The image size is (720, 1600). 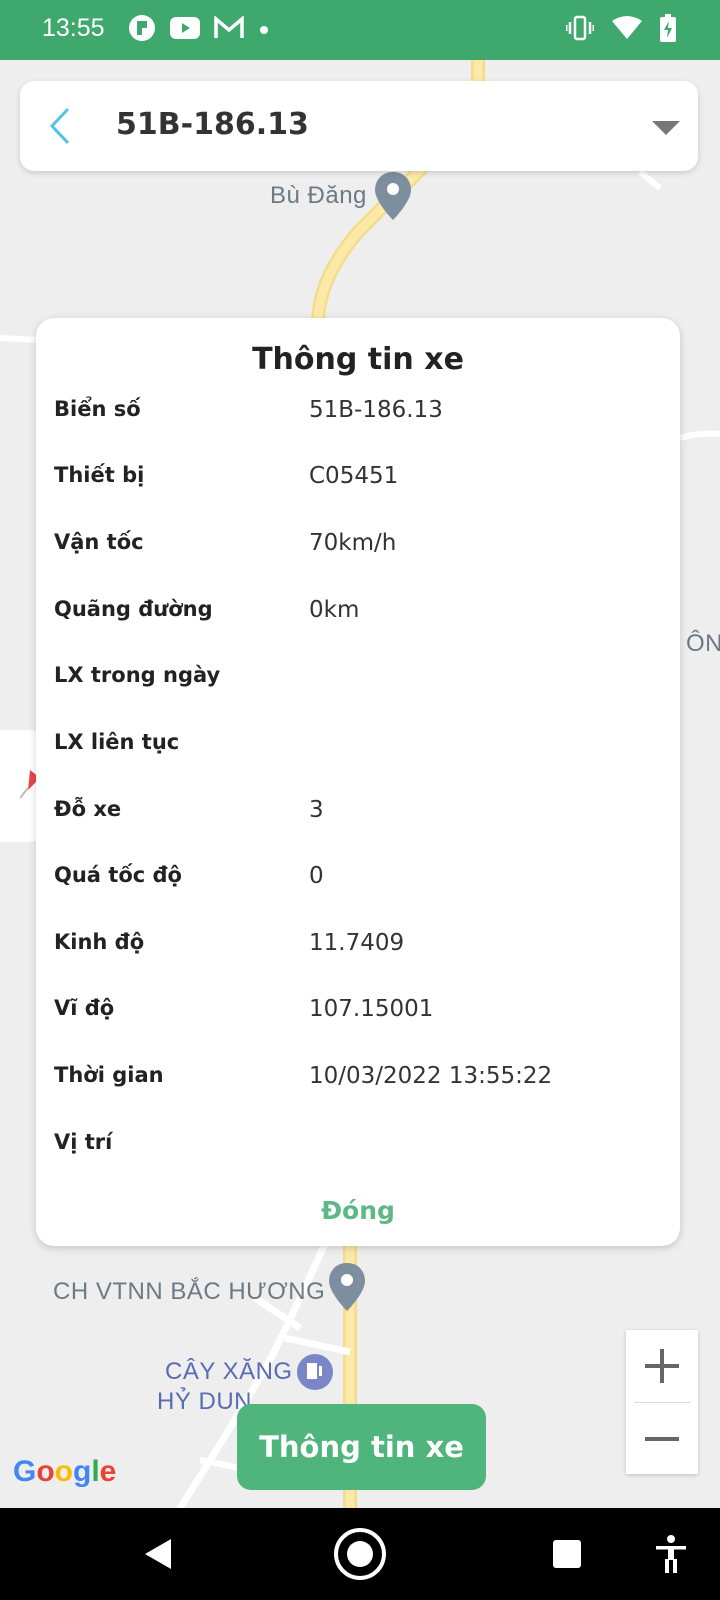 What do you see at coordinates (229, 29) in the screenshot?
I see `gmail-icon` at bounding box center [229, 29].